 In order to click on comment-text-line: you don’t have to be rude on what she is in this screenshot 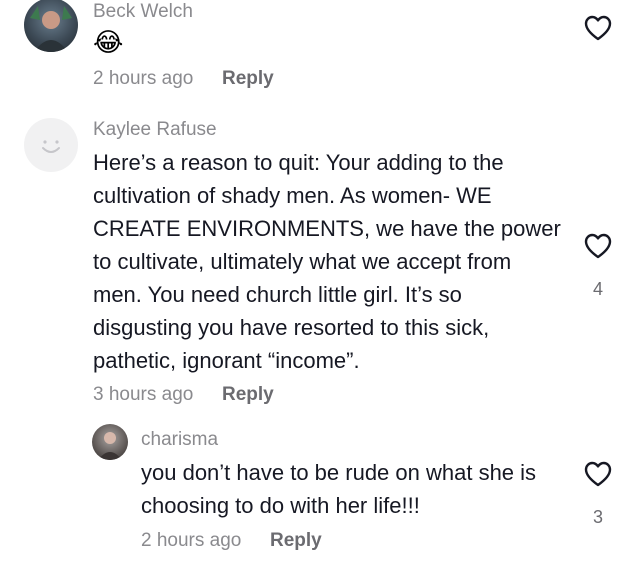, I will do `click(339, 472)`.